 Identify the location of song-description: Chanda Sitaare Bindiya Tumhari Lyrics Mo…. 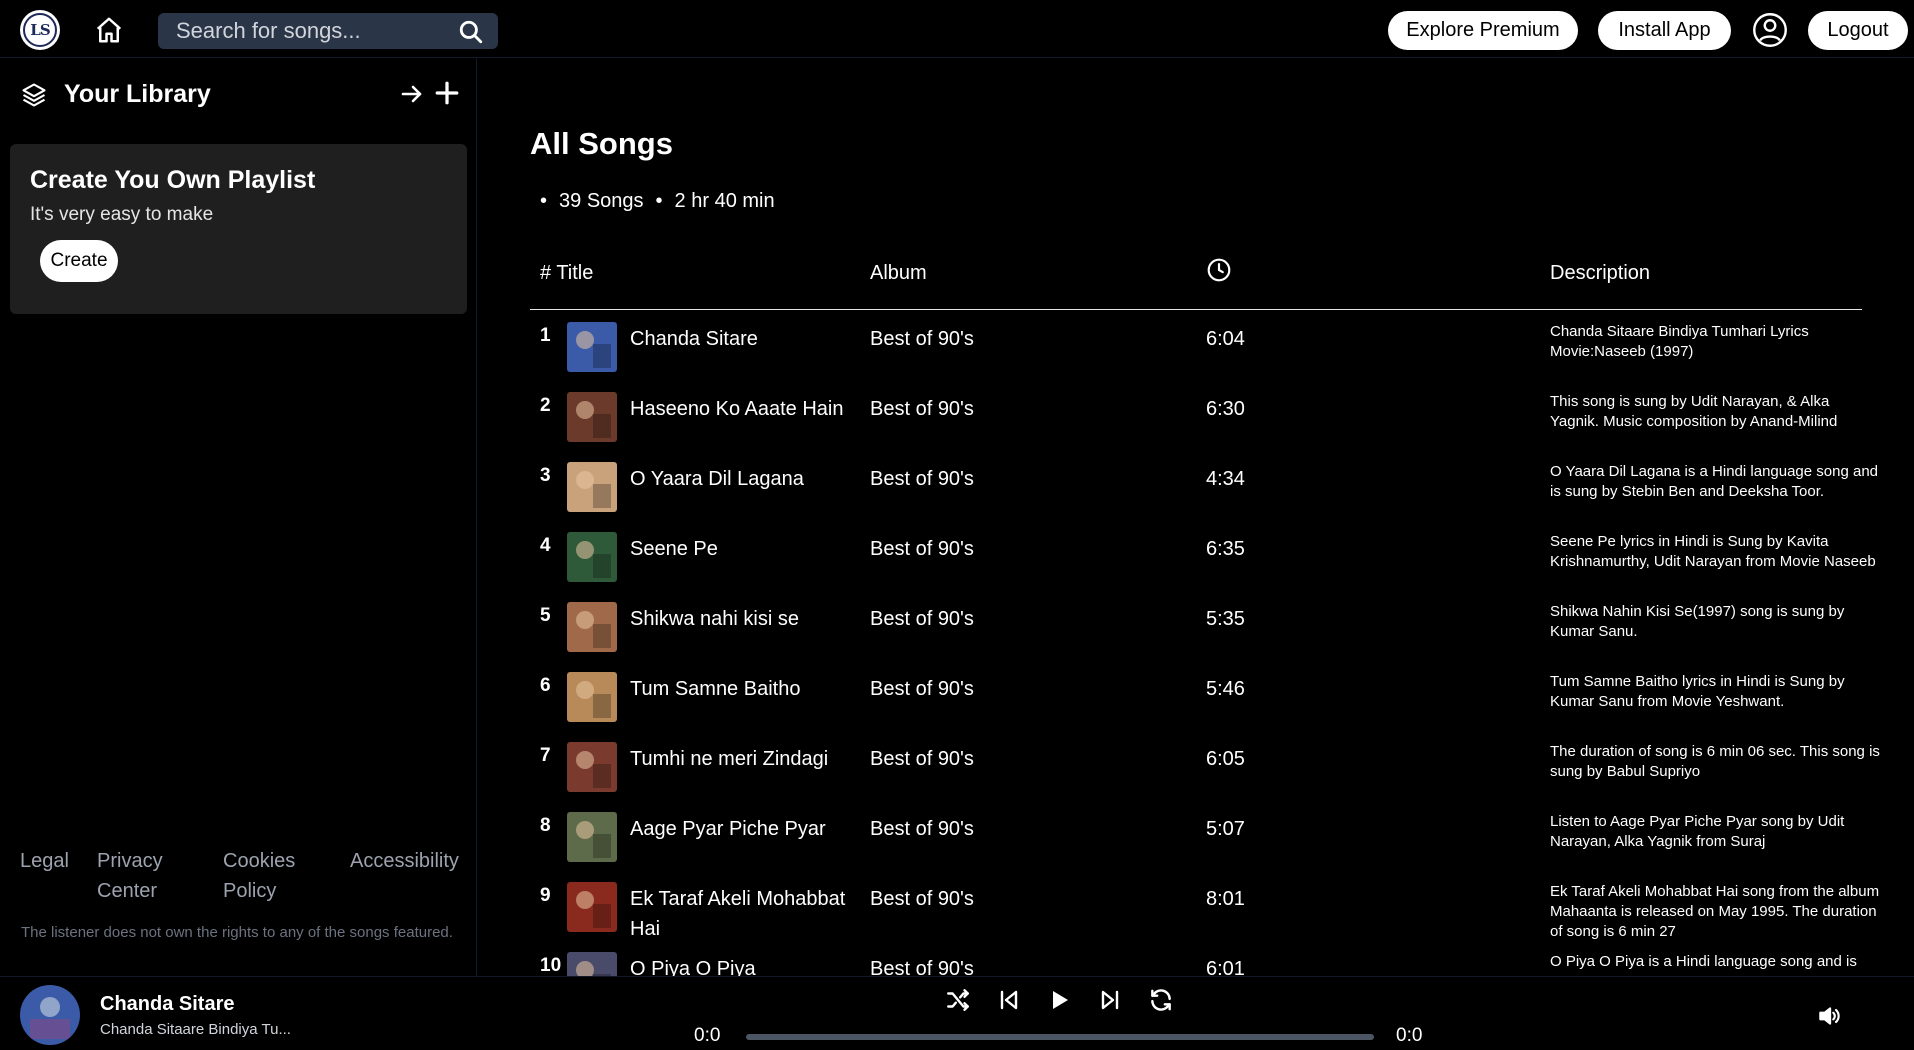
(1679, 341).